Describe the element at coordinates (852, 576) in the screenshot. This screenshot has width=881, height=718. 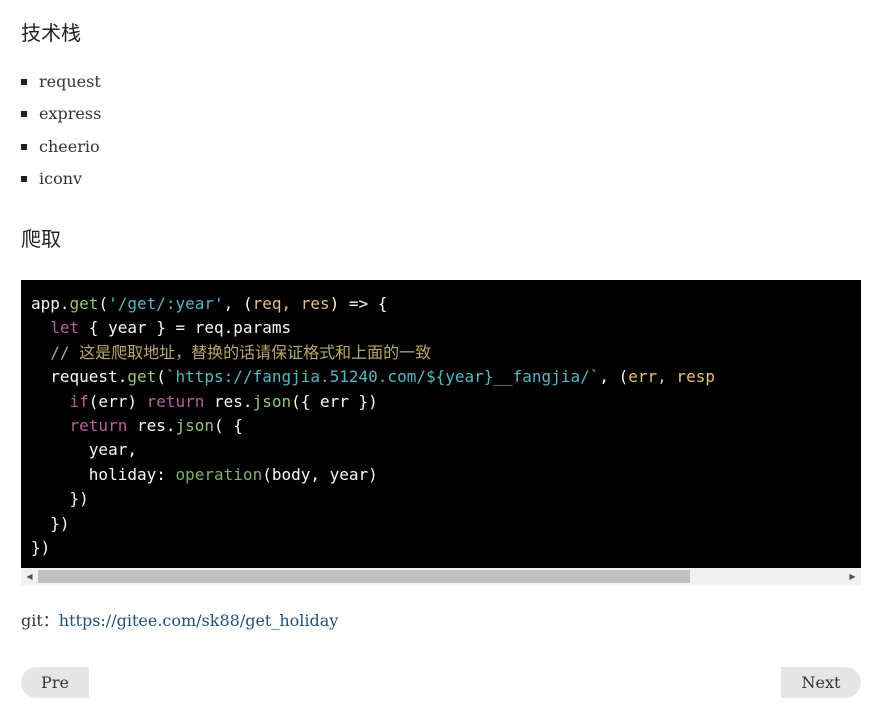
I see `triangle-right-icon: ▶` at that location.